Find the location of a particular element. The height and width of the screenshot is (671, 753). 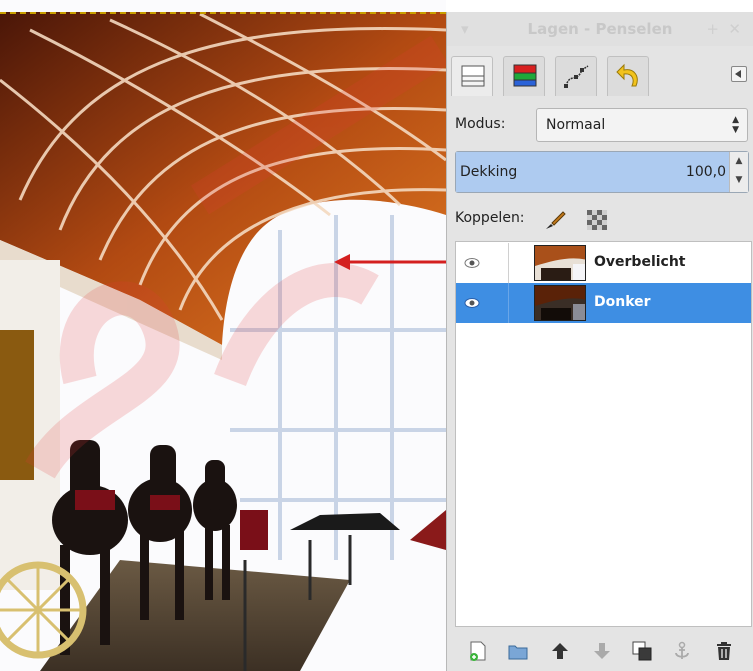

paths-icon is located at coordinates (576, 76).